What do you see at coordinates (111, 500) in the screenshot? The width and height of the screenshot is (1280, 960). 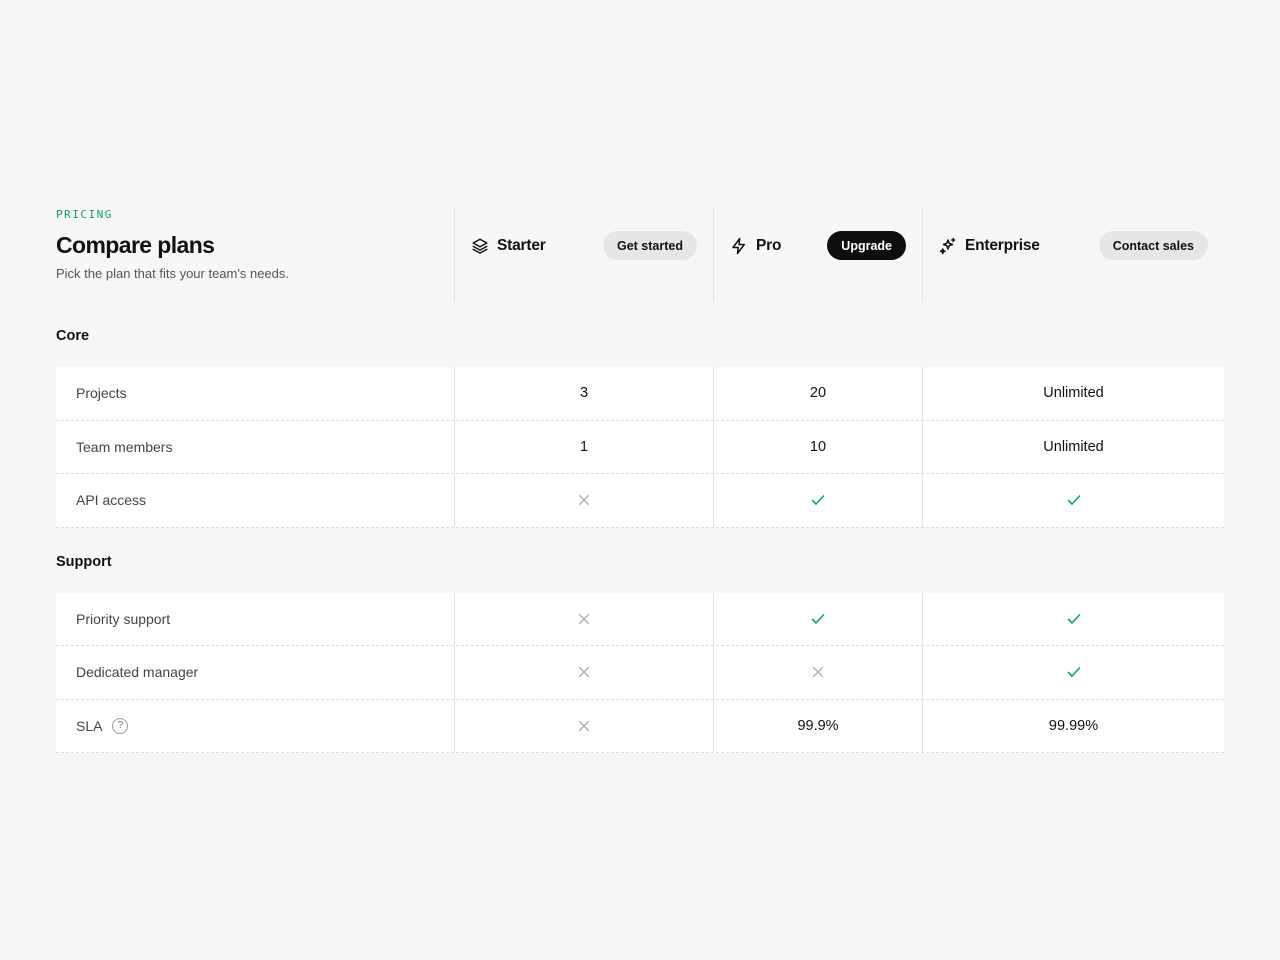 I see `row-label: API access` at bounding box center [111, 500].